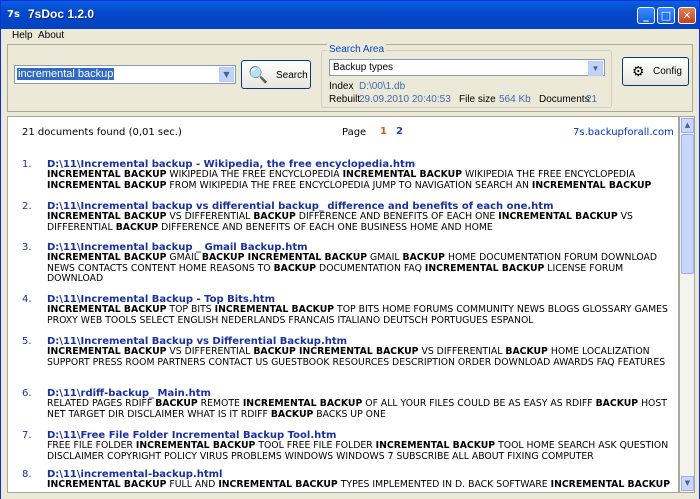 Image resolution: width=700 pixels, height=499 pixels. Describe the element at coordinates (13, 14) in the screenshot. I see `app-icon: 7s` at that location.